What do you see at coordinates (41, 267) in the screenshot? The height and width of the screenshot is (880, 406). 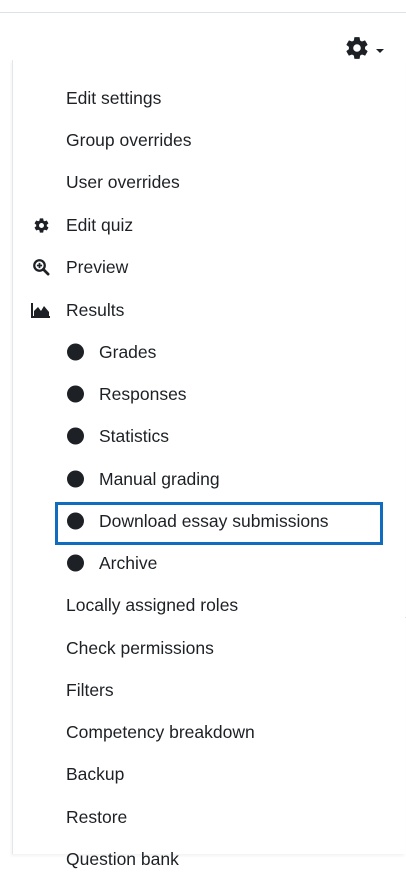 I see `magnify-icon` at bounding box center [41, 267].